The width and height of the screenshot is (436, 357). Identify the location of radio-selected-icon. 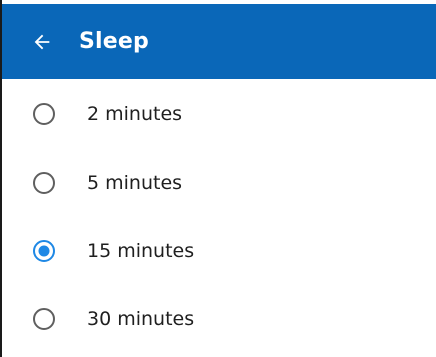
(44, 251).